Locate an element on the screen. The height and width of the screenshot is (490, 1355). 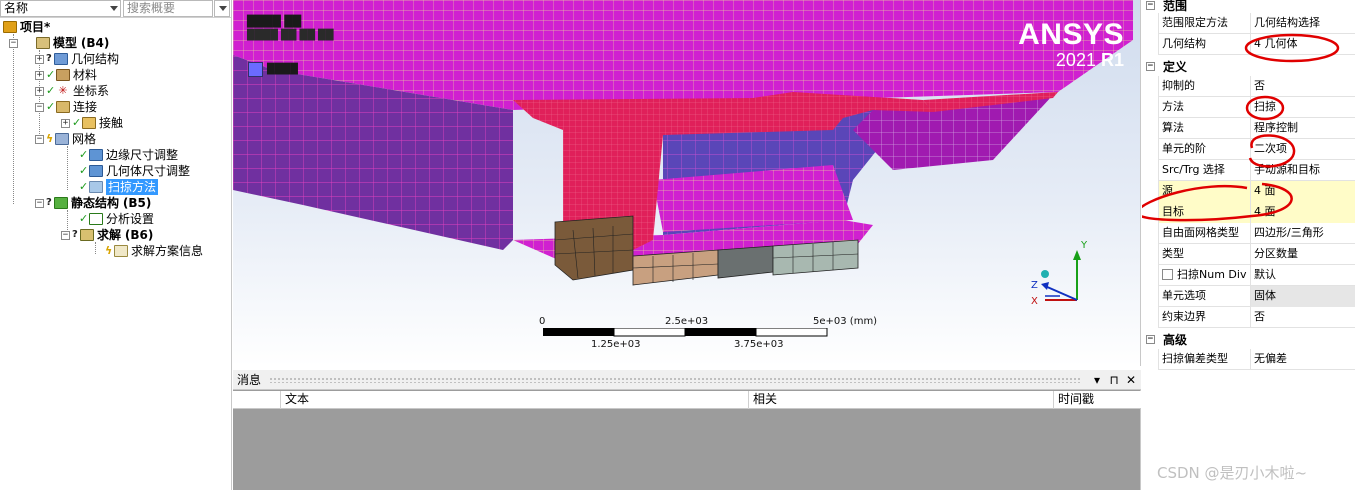
detail-row-src-trg-selection: Src/Trg 选择 手动源和目标 is located at coordinates (1256, 170).